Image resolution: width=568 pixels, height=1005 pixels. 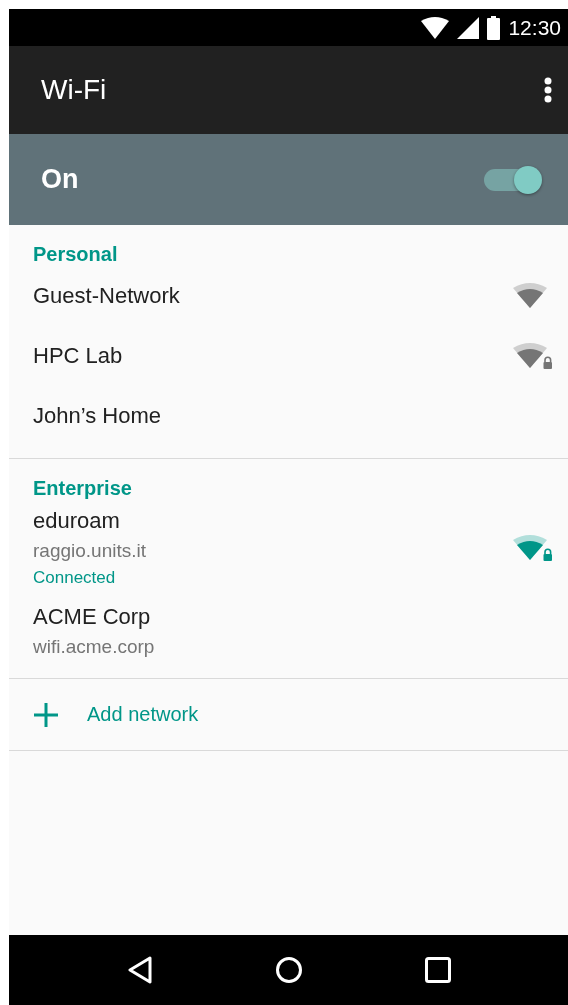 I want to click on connection-status: Connected, so click(x=75, y=578).